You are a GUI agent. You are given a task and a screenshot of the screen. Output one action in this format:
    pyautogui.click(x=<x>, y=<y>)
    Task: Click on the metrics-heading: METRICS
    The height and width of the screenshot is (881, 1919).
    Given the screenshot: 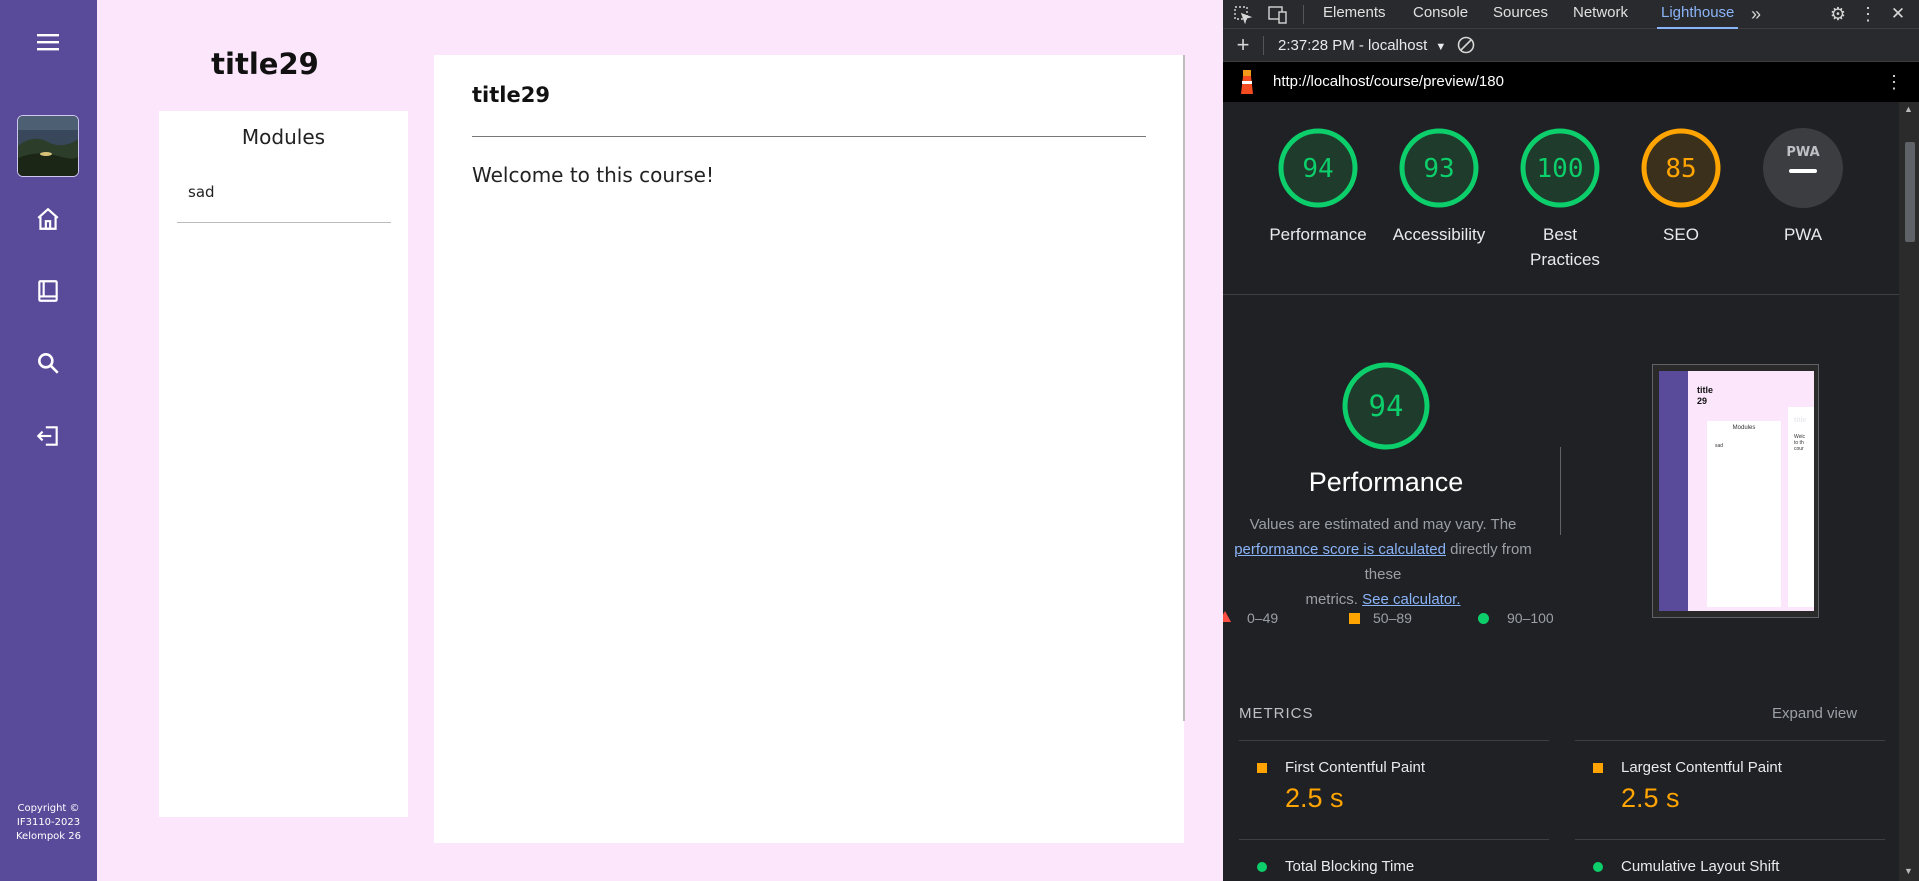 What is the action you would take?
    pyautogui.click(x=1276, y=713)
    